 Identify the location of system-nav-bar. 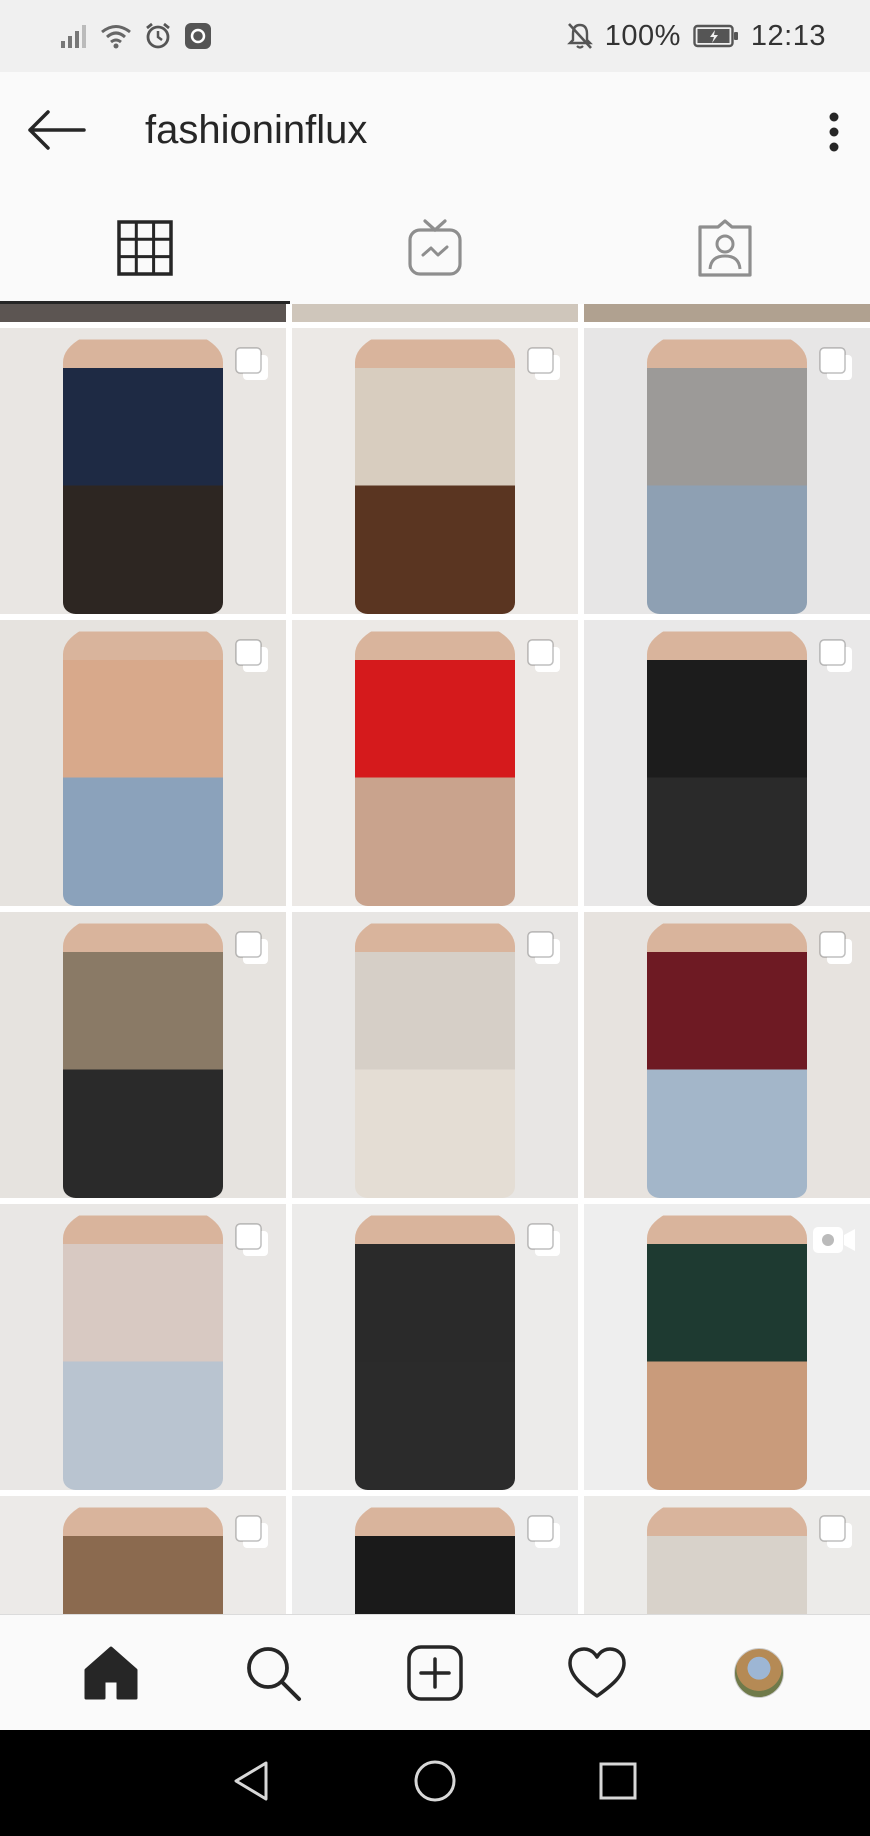
(435, 1783).